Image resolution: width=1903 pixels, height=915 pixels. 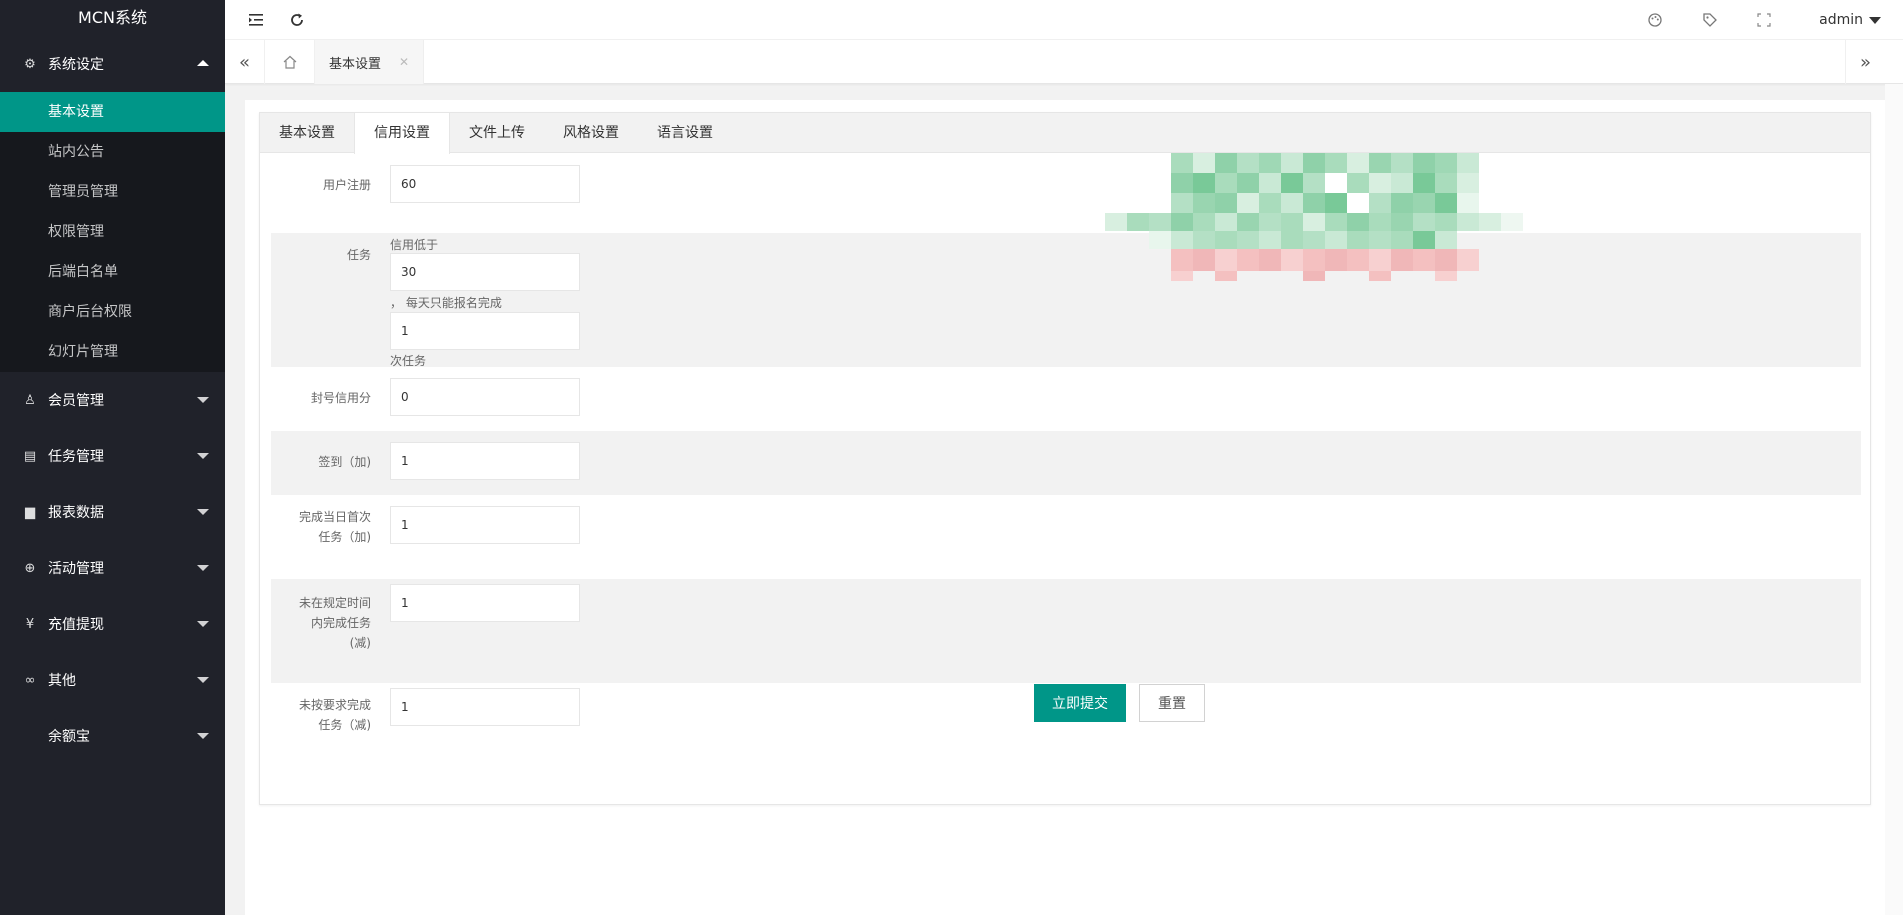 I want to click on nav-label: 报表数据, so click(x=76, y=513).